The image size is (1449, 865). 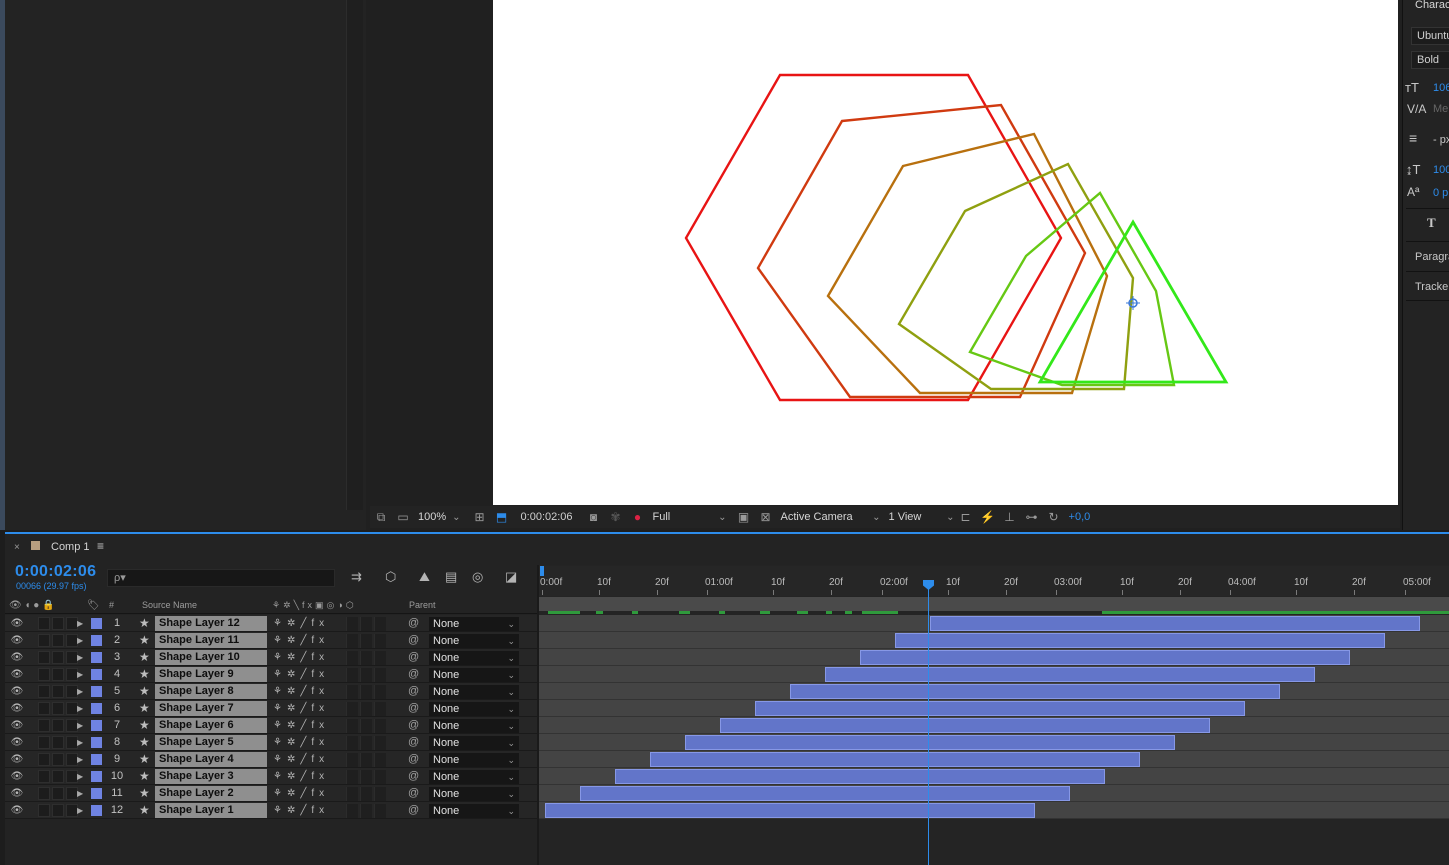 What do you see at coordinates (922, 517) in the screenshot?
I see `view-layout-dropdown: 1 View ⌄` at bounding box center [922, 517].